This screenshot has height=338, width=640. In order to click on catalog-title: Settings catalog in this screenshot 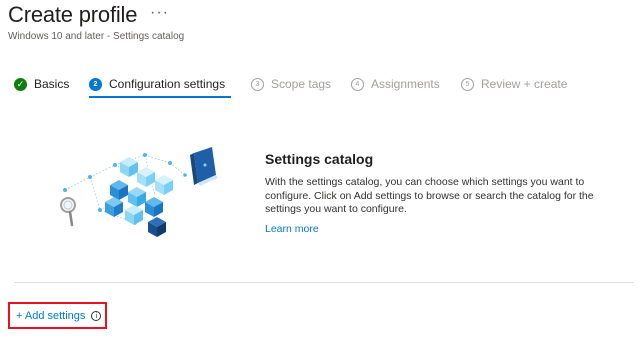, I will do `click(319, 159)`.